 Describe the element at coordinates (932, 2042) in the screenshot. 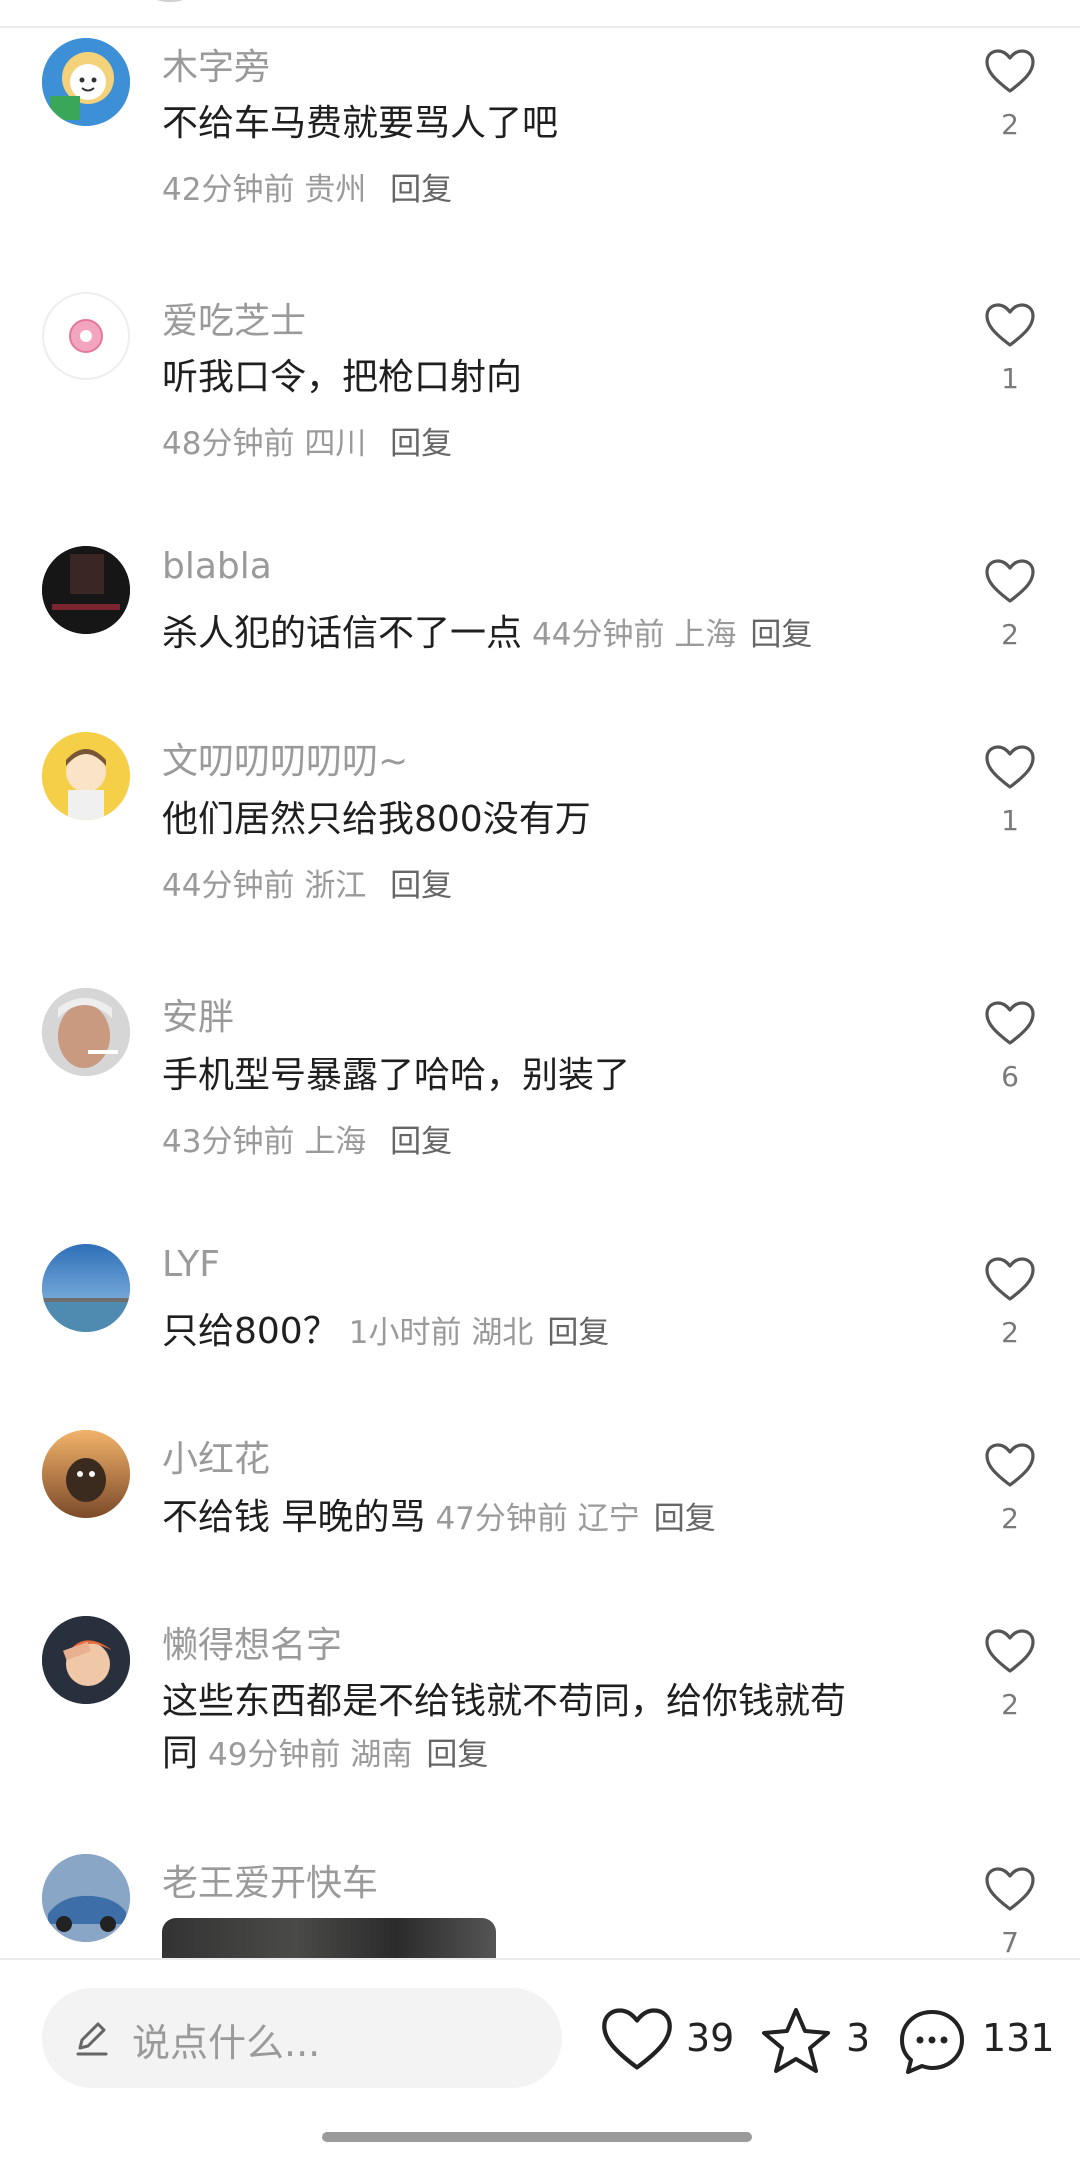

I see `chat-bubble-icon` at that location.